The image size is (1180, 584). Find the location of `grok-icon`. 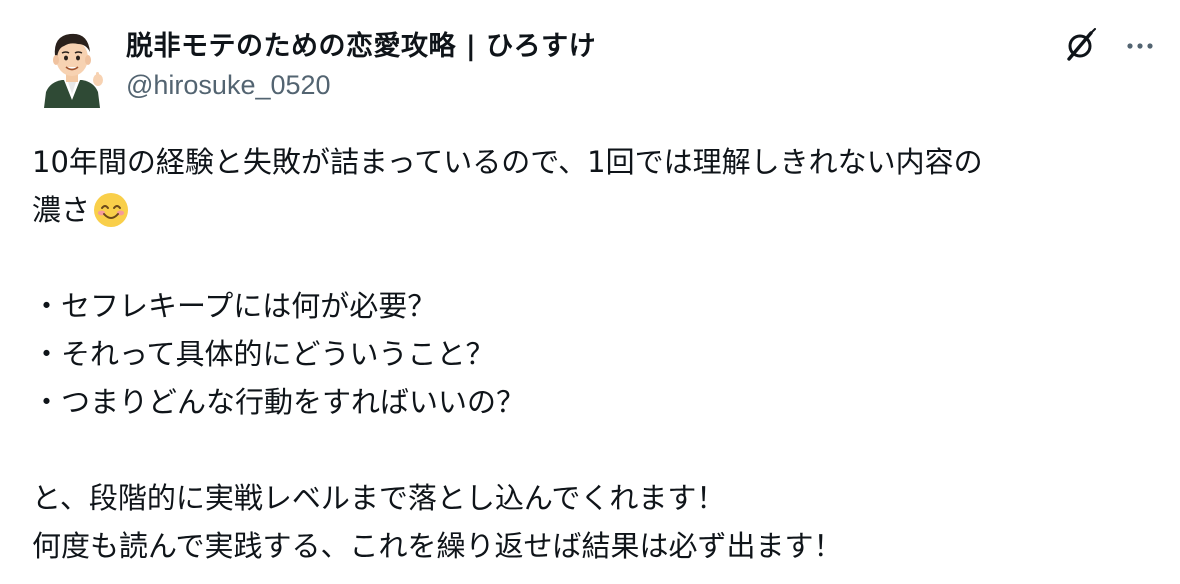

grok-icon is located at coordinates (1081, 44).